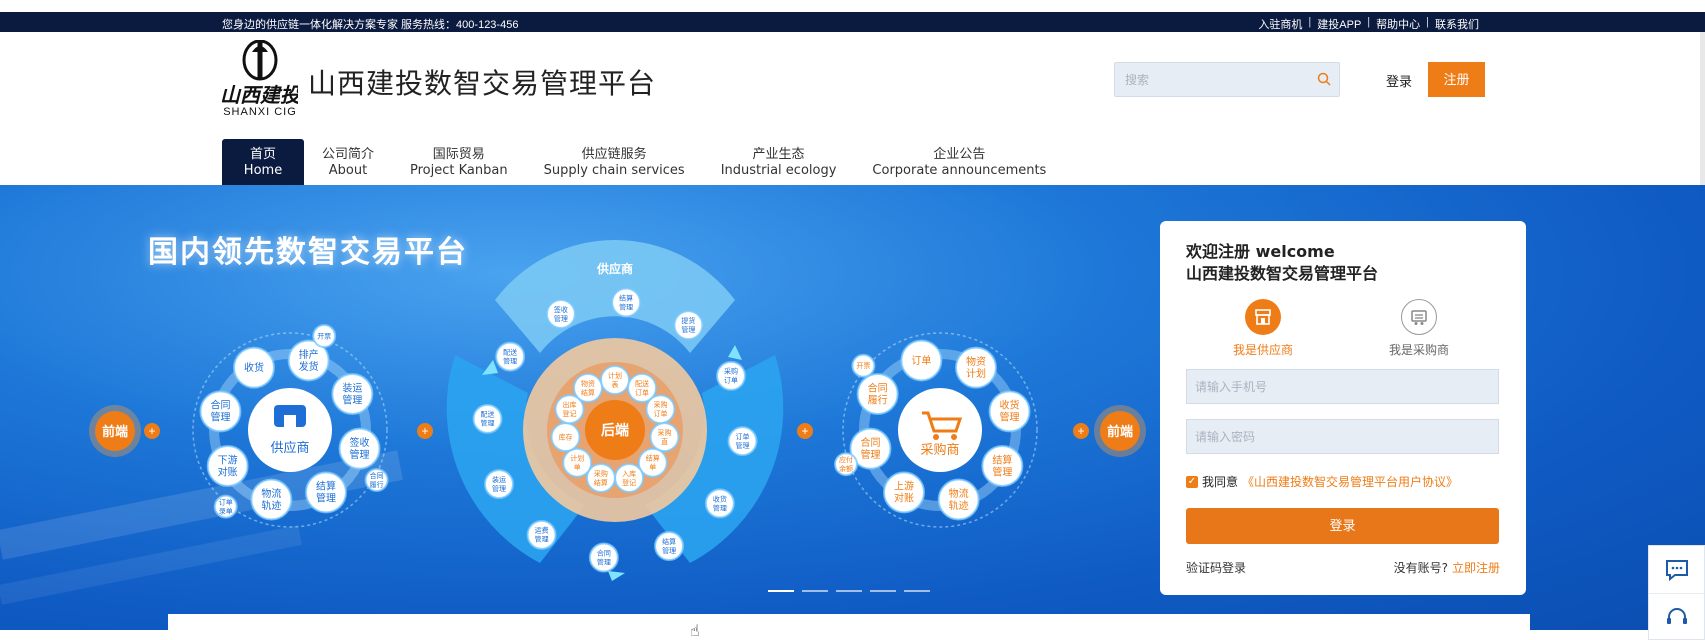 This screenshot has height=640, width=1705. Describe the element at coordinates (541, 534) in the screenshot. I see `backend-outer-node: 运费管理` at that location.